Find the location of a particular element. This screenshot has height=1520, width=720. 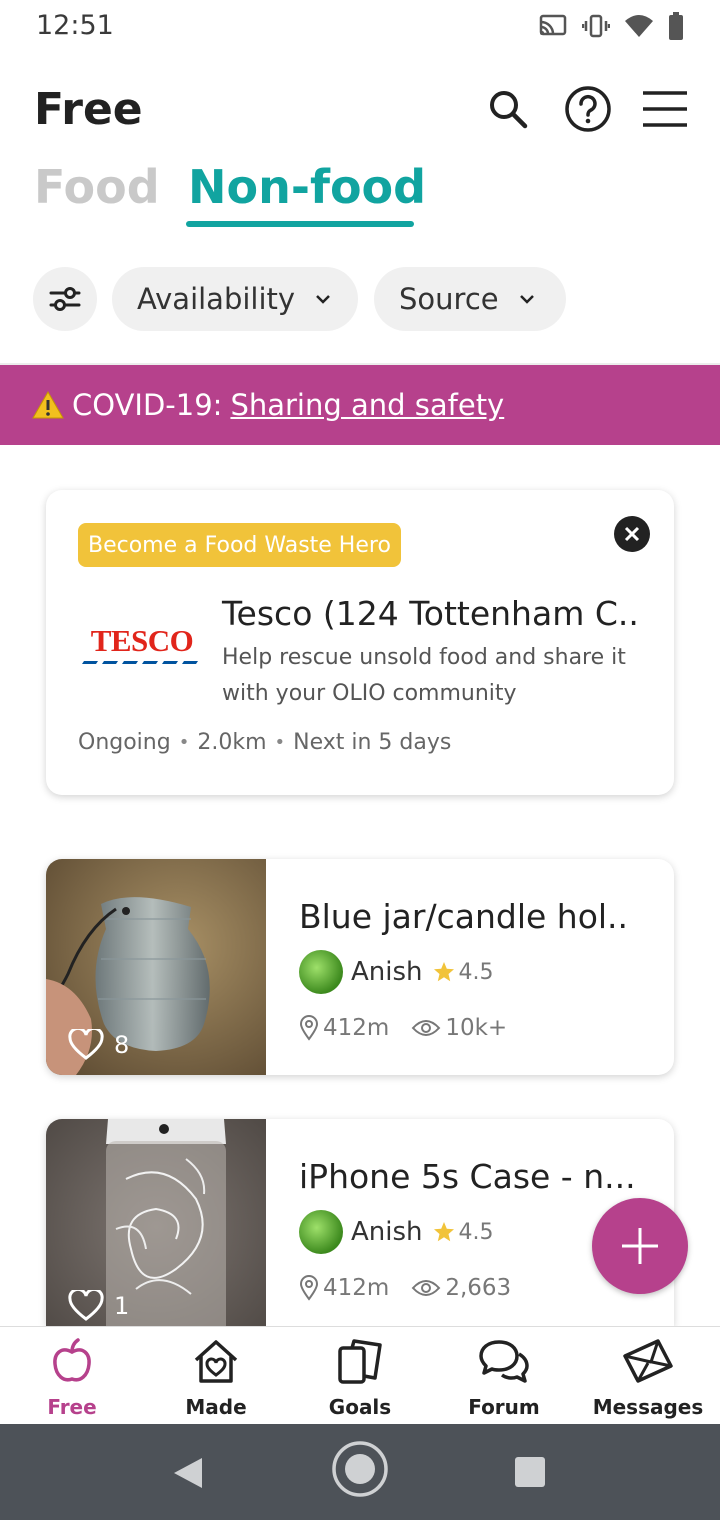

nav-item-free: Free is located at coordinates (72, 1376).